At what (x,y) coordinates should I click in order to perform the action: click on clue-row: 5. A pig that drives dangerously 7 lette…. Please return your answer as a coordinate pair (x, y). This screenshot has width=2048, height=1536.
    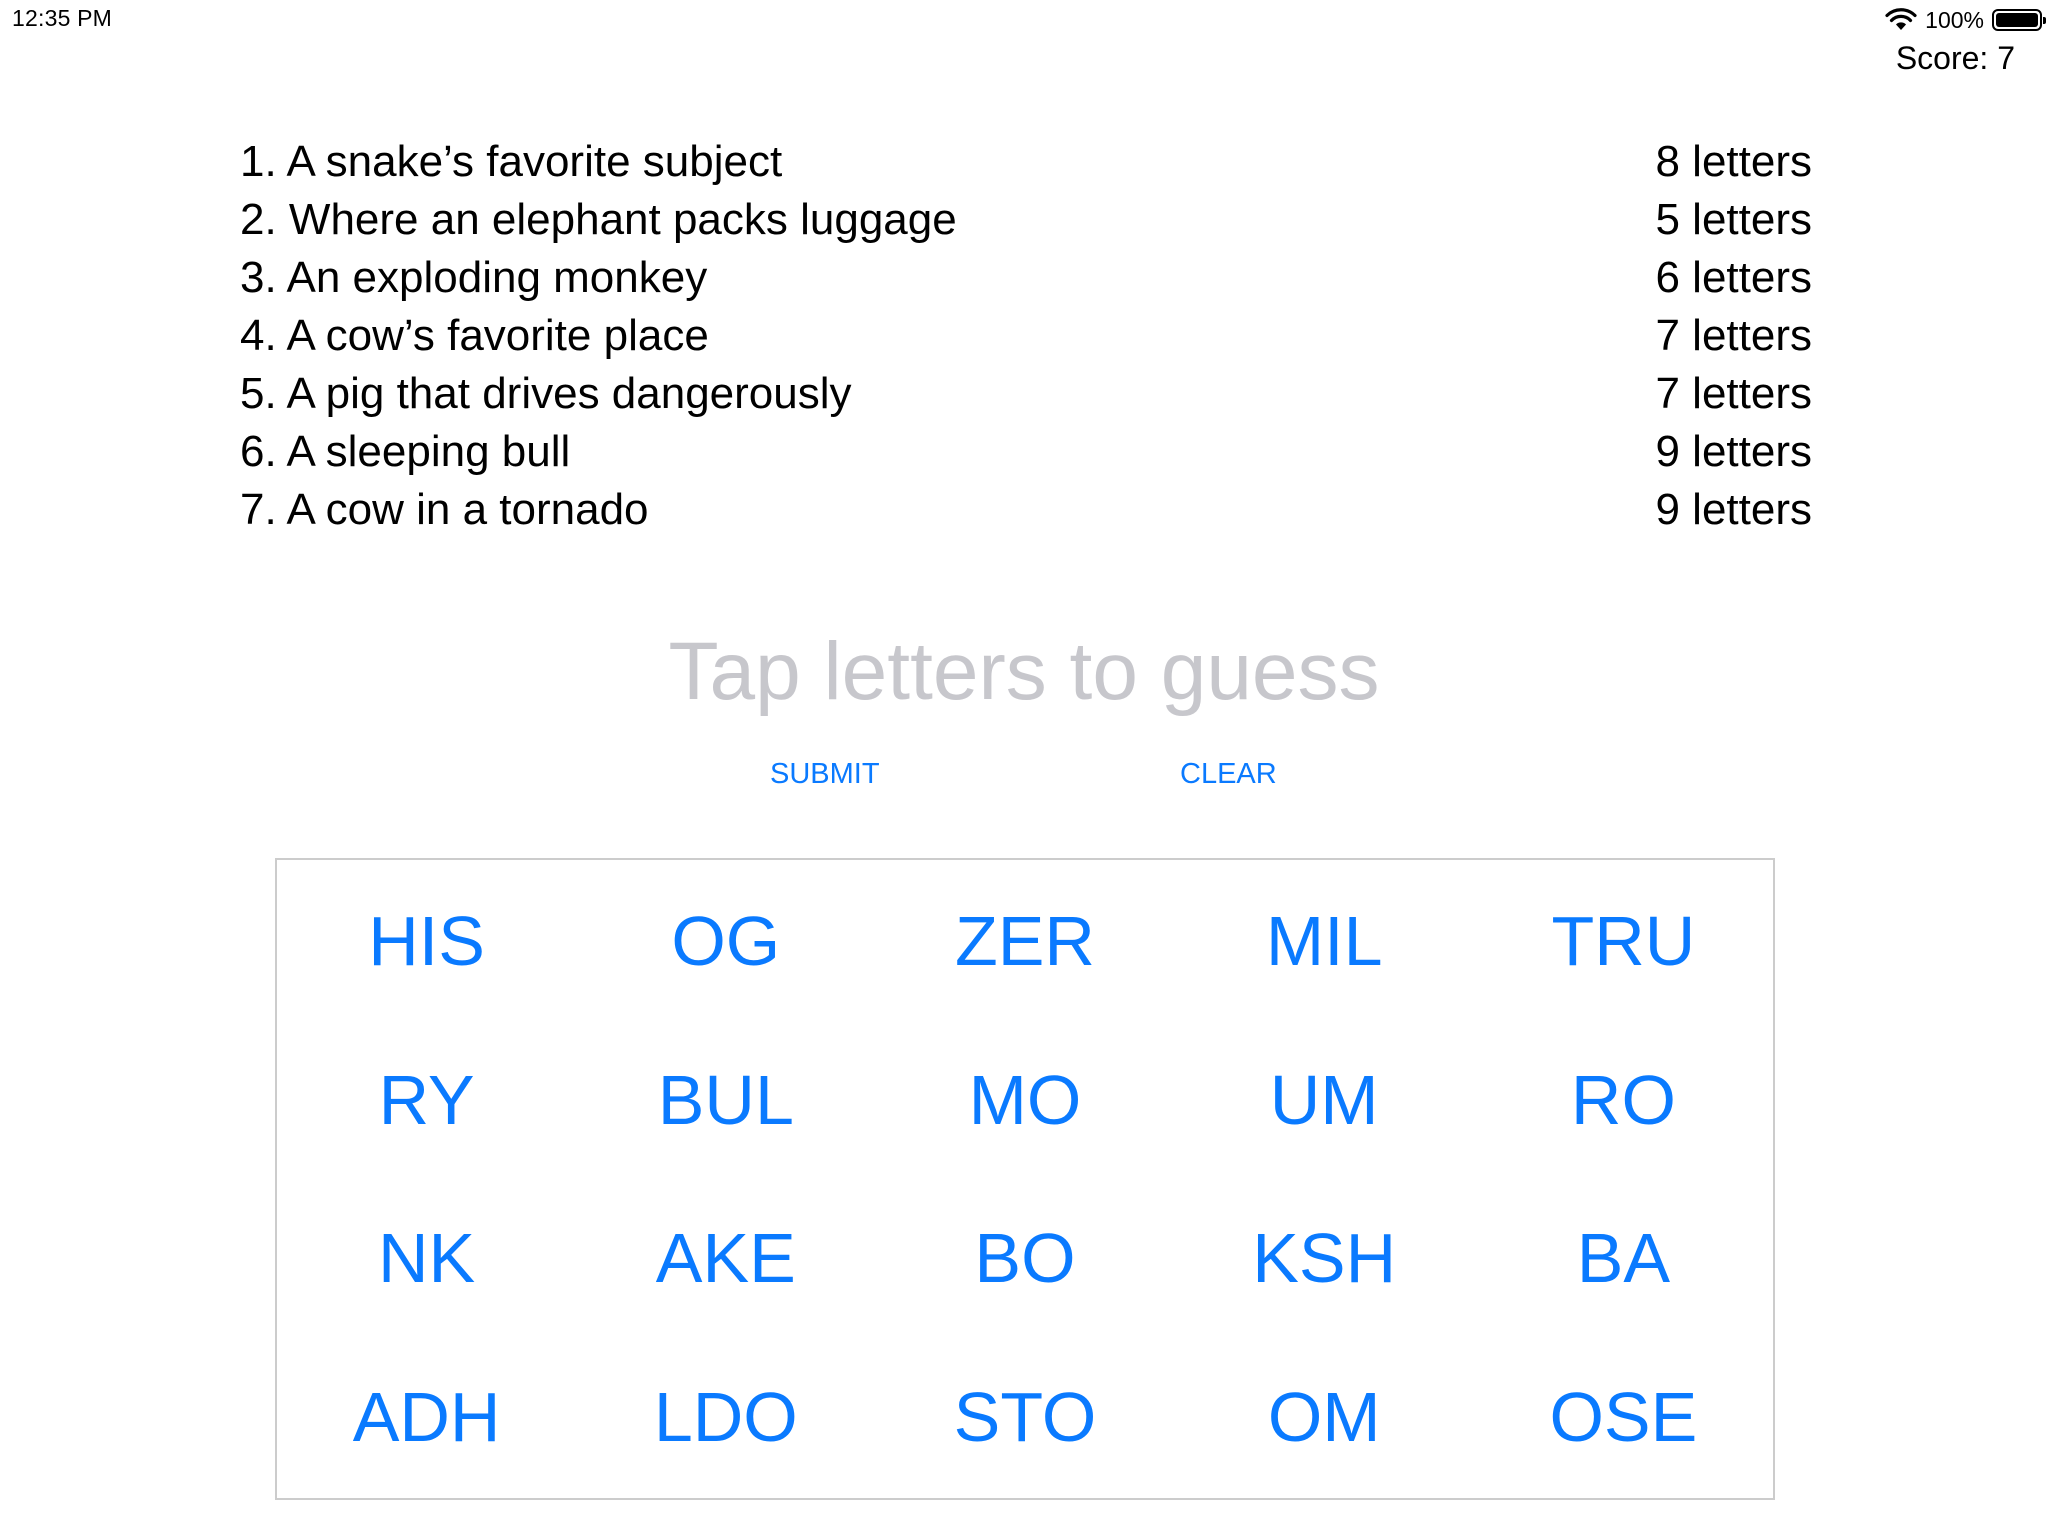
    Looking at the image, I should click on (1026, 394).